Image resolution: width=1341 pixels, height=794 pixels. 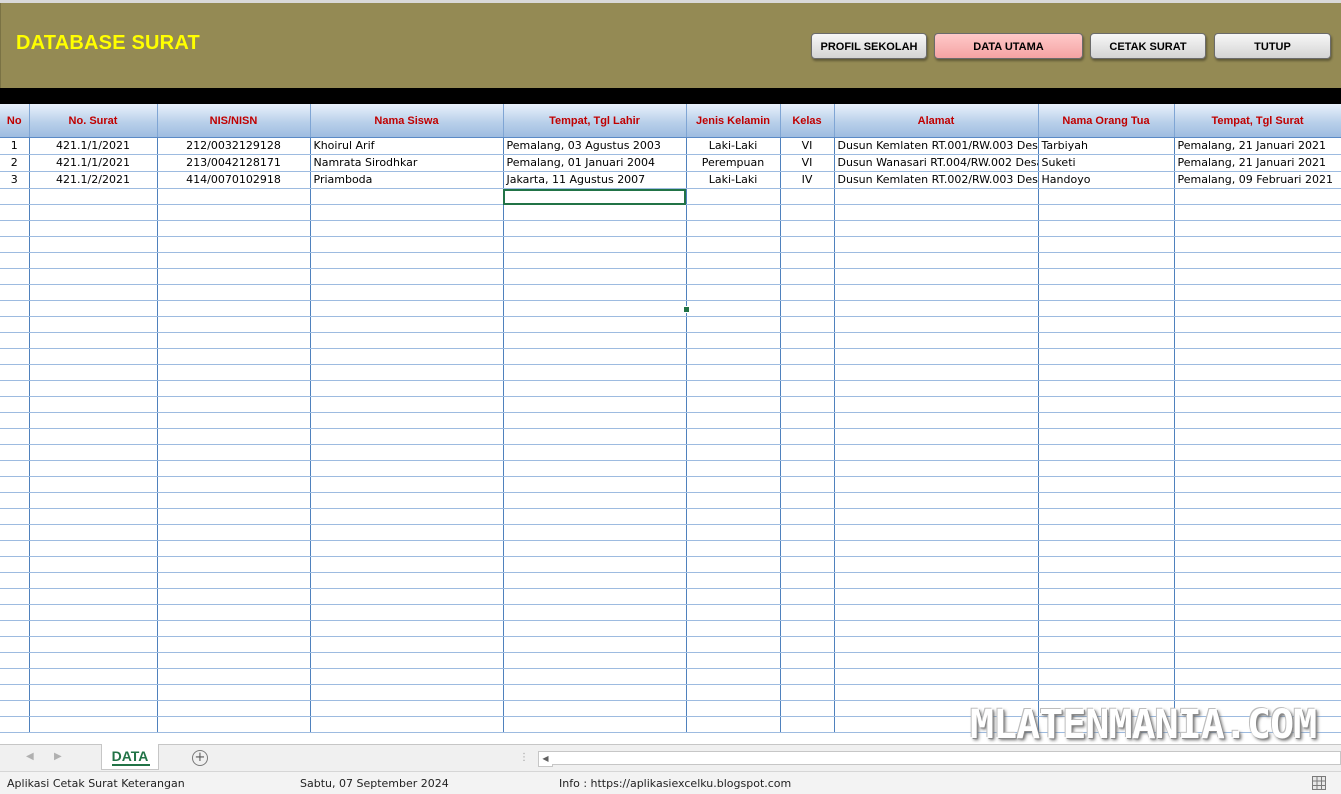 I want to click on cell-tempat-tgl-lahir: Jakarta, 11 Agustus 2007, so click(x=595, y=180).